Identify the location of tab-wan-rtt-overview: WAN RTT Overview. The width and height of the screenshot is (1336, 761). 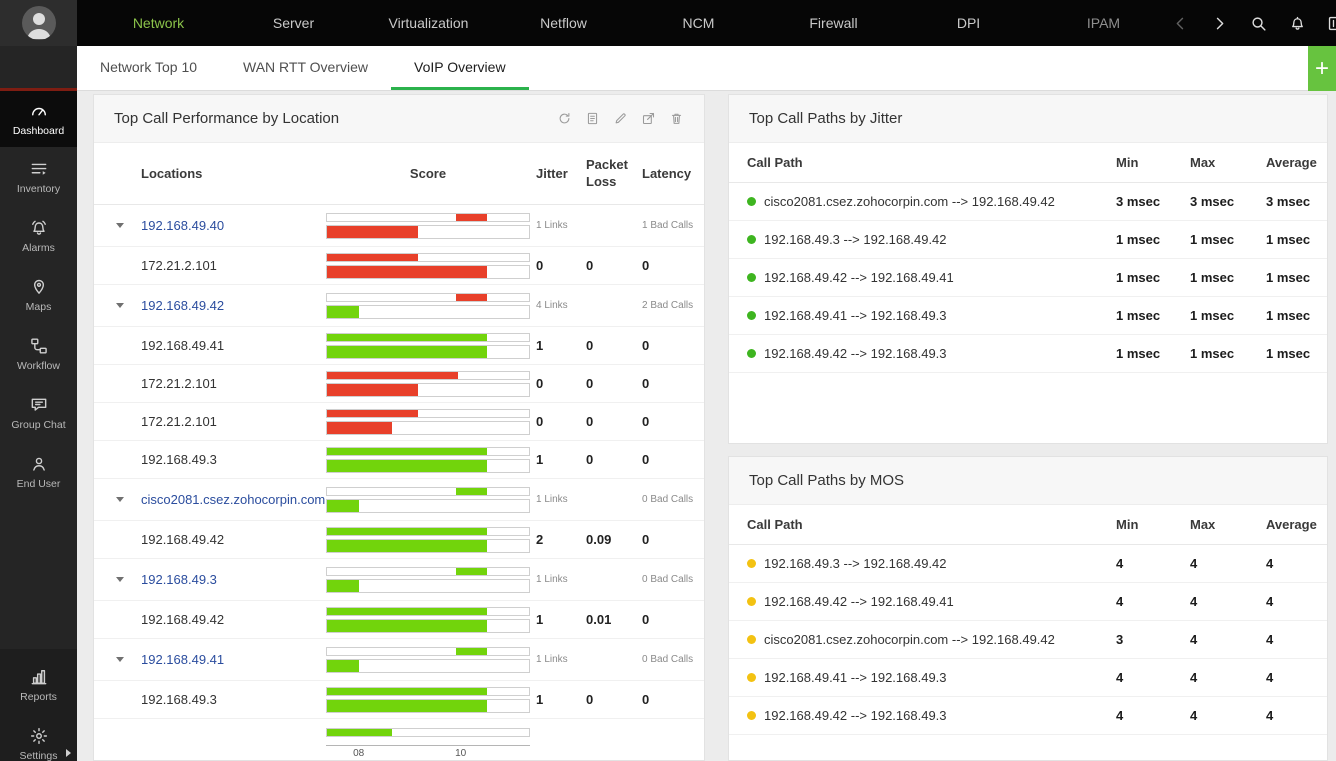
(305, 68).